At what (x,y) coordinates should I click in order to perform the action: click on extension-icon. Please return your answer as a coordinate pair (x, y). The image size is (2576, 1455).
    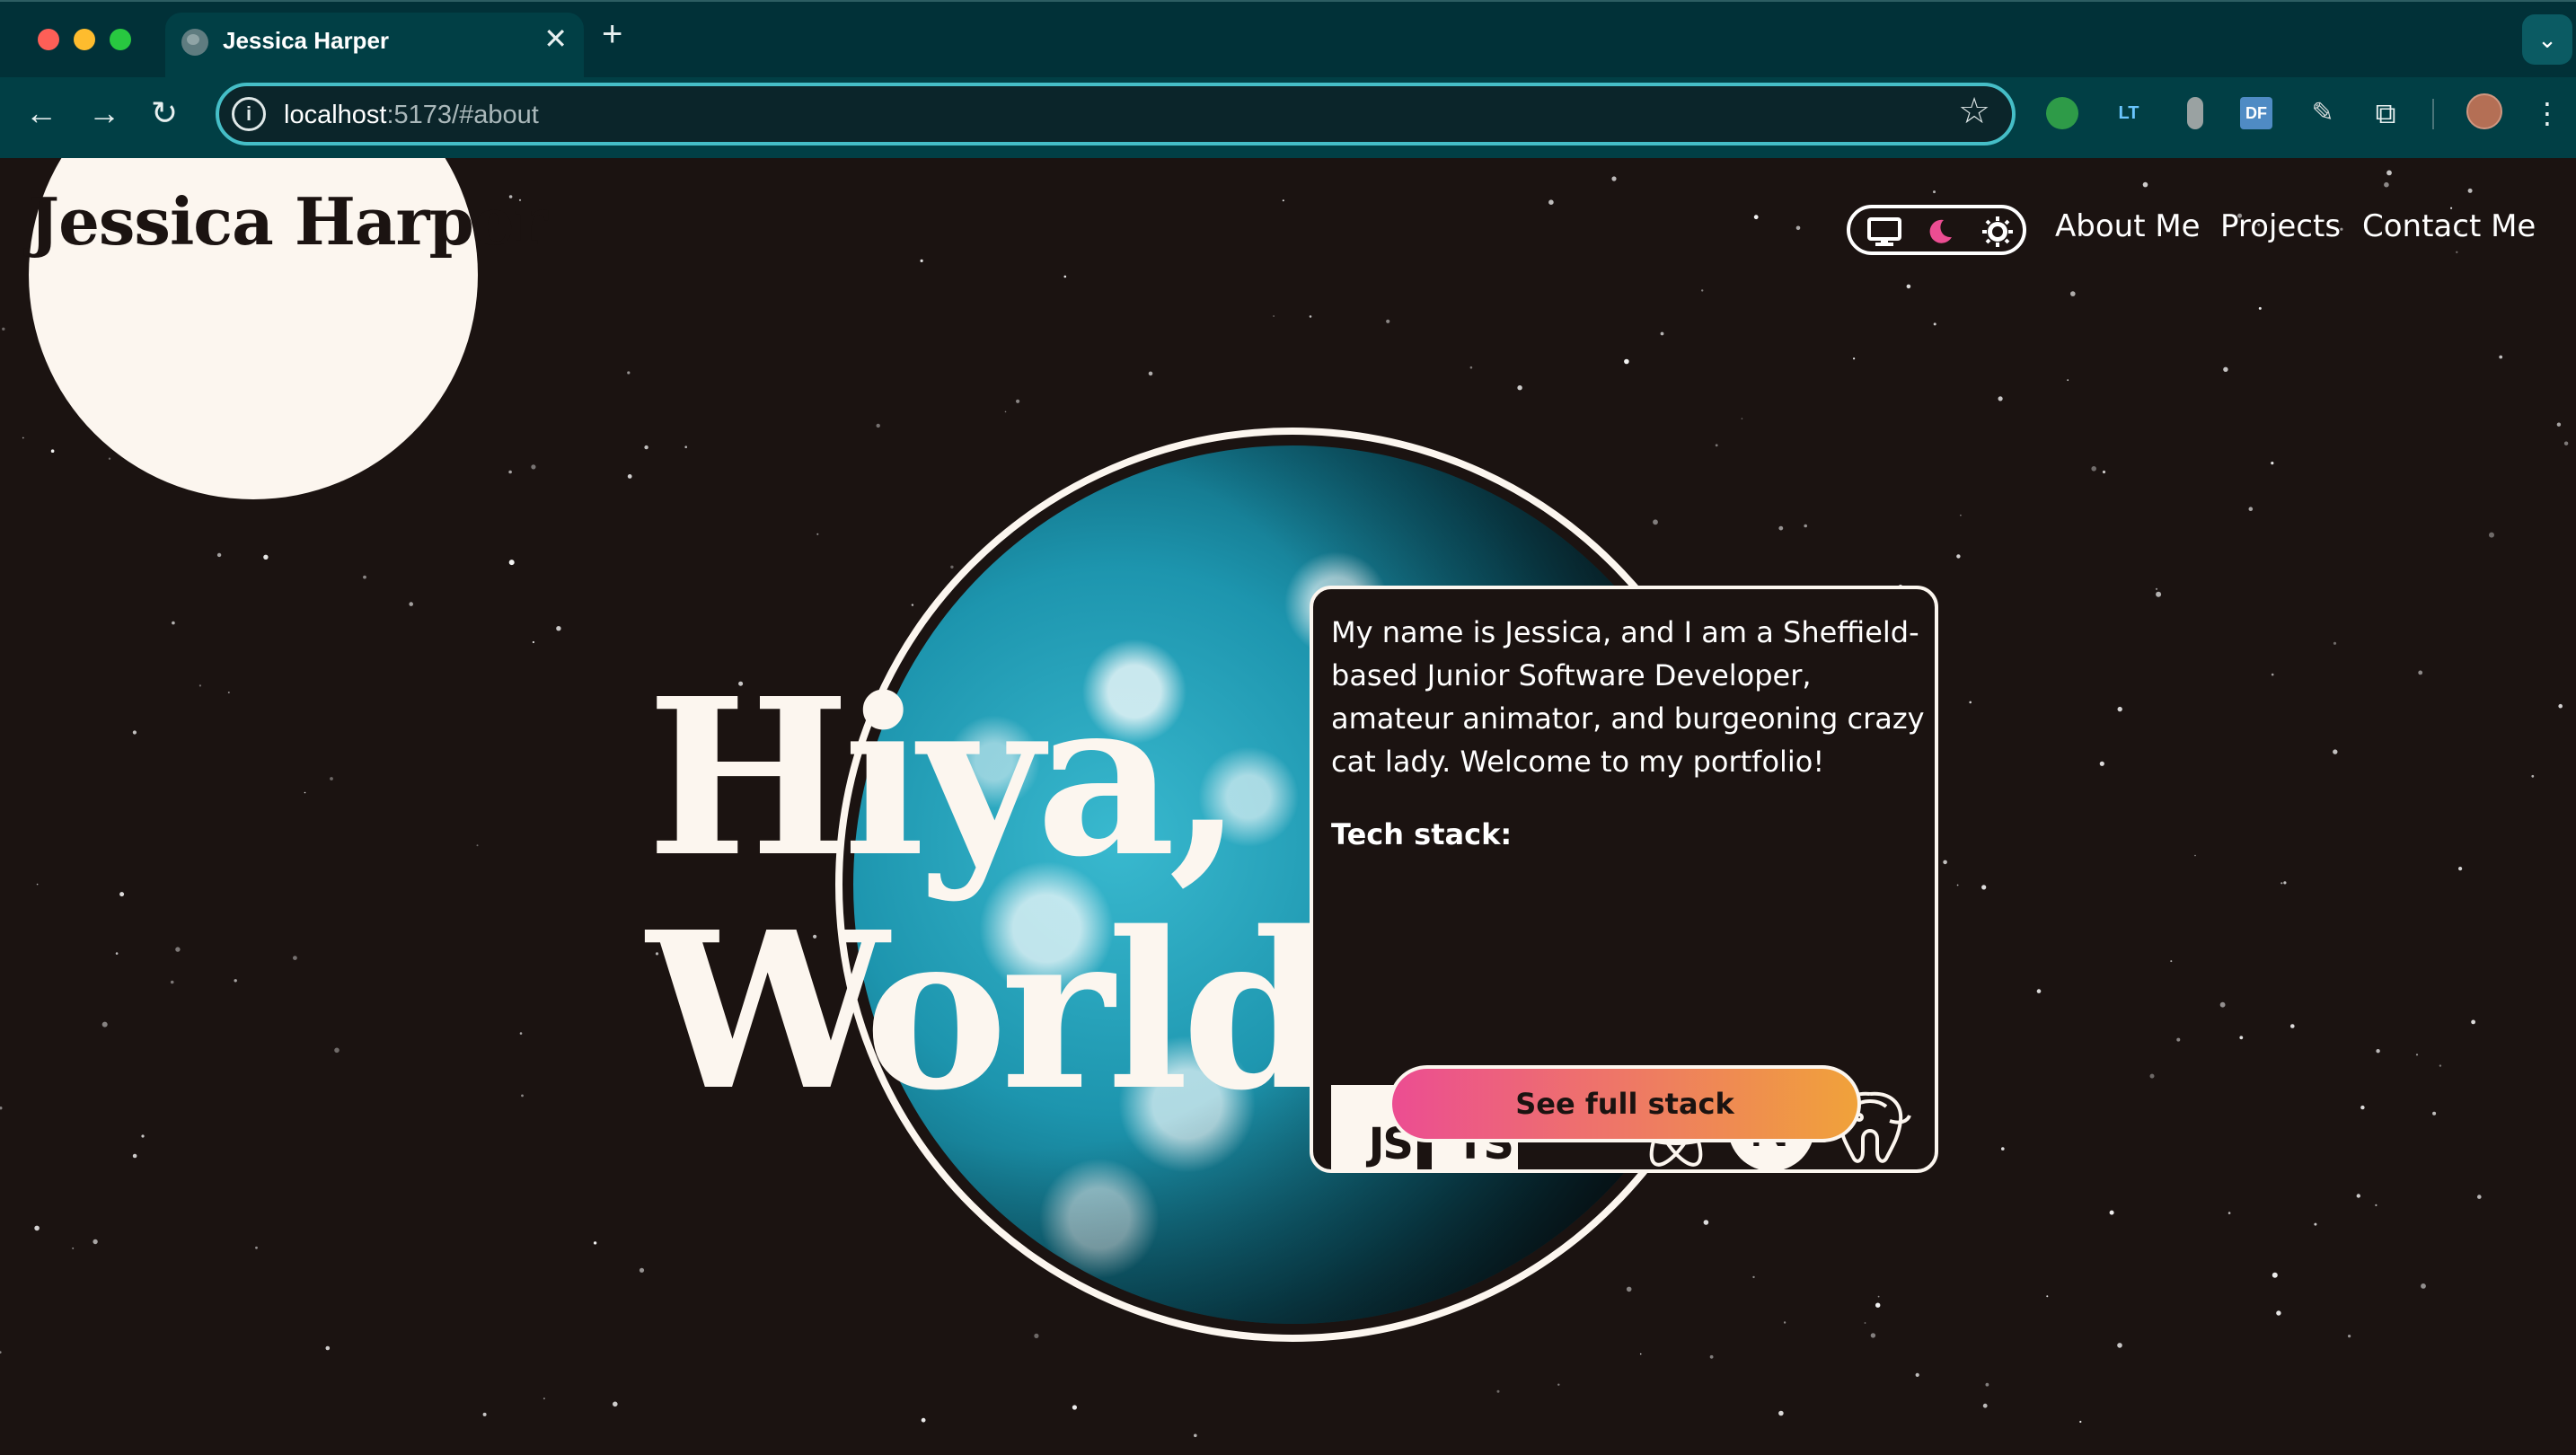
    Looking at the image, I should click on (2195, 113).